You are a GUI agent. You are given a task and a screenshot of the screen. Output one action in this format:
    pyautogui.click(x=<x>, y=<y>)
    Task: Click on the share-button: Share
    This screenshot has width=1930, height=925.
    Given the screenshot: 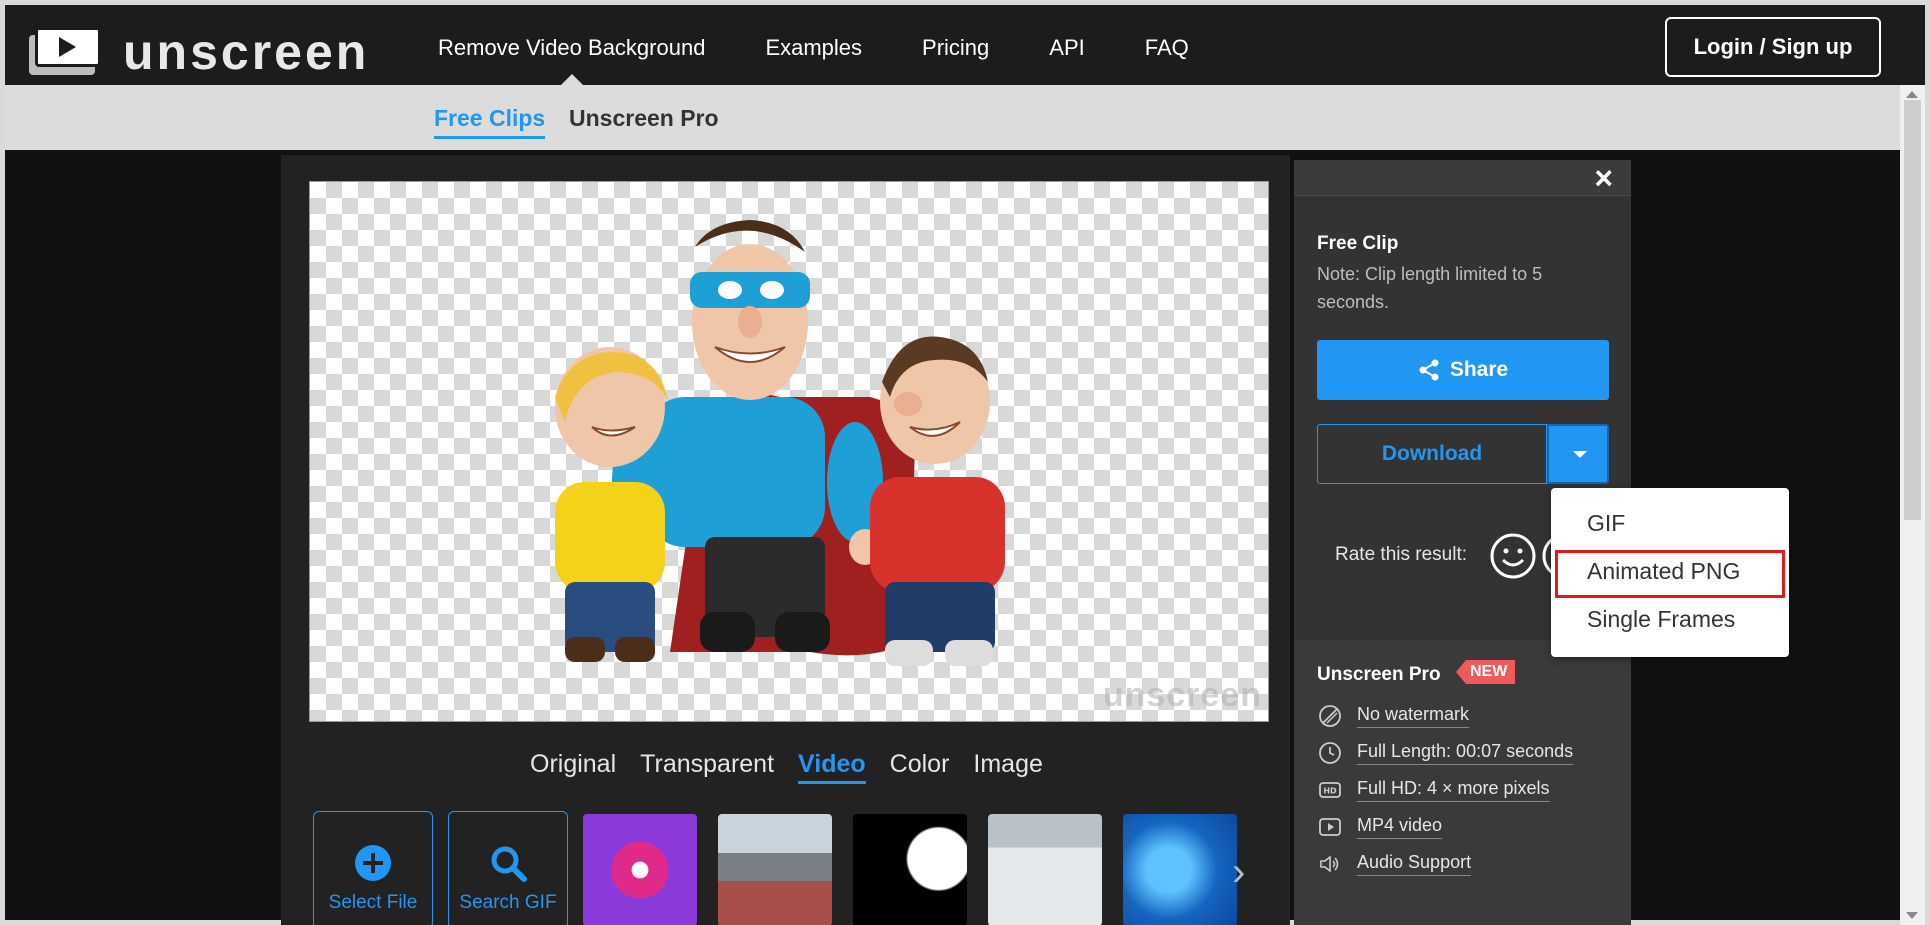 What is the action you would take?
    pyautogui.click(x=1463, y=370)
    